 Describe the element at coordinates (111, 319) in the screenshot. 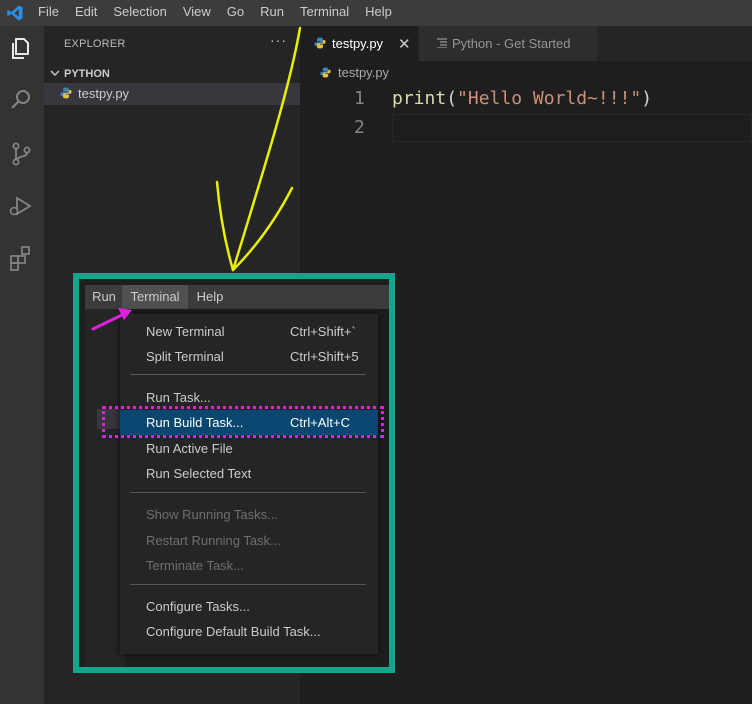

I see `magenta-arrow-annotation` at that location.